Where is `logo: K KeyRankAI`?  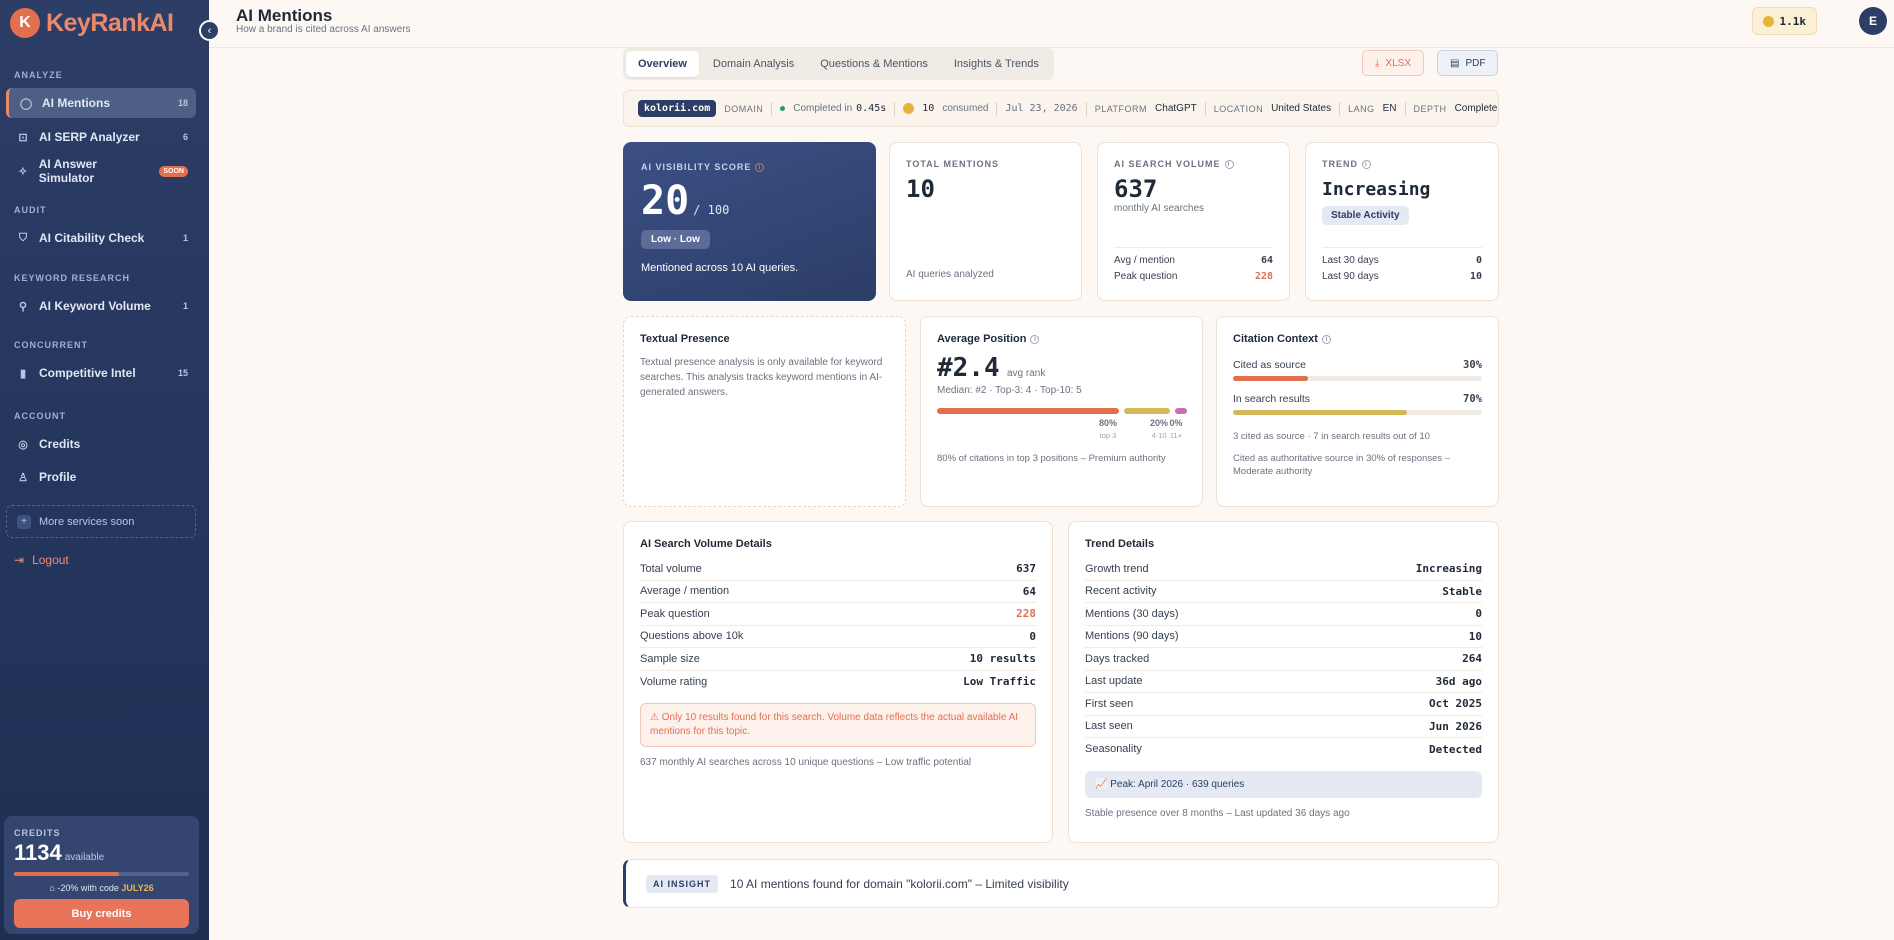
logo: K KeyRankAI is located at coordinates (92, 23).